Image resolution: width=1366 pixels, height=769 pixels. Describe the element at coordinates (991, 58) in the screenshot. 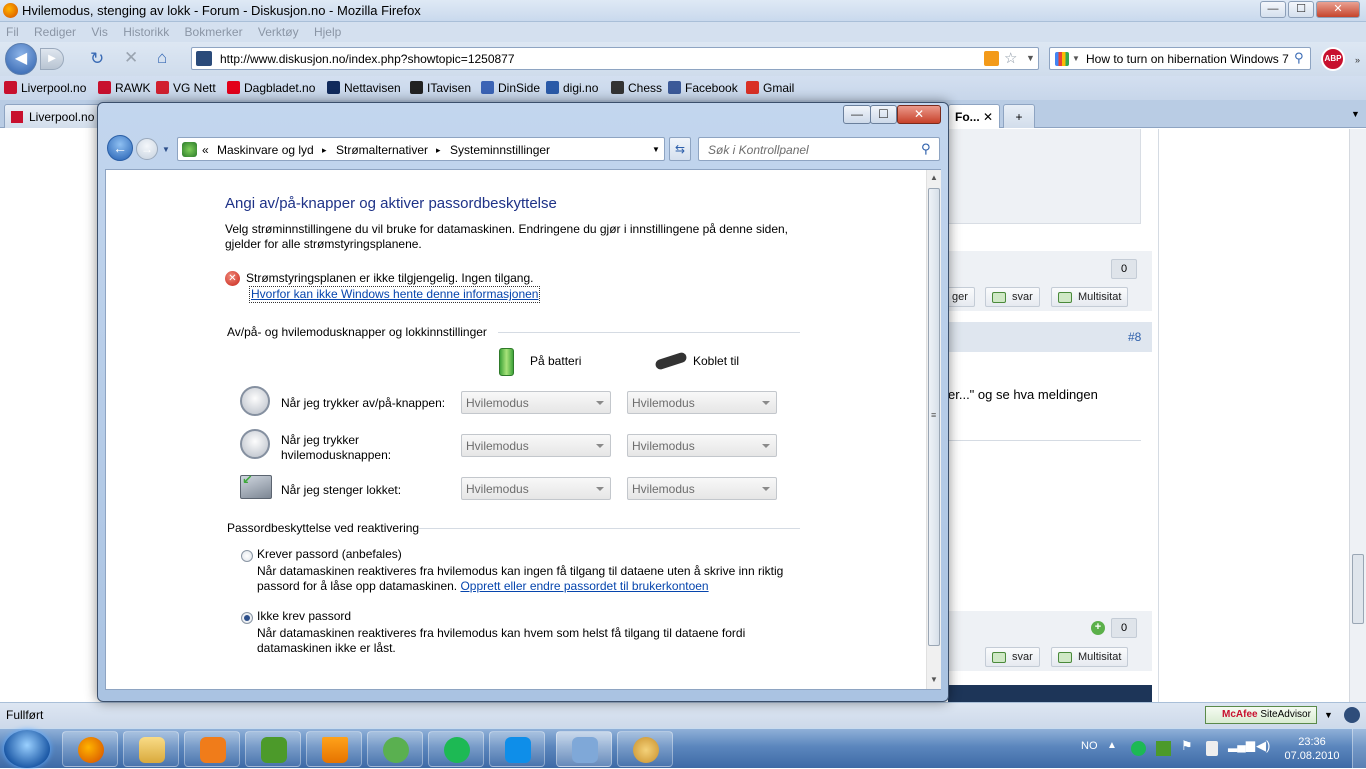

I see `rss-icon` at that location.